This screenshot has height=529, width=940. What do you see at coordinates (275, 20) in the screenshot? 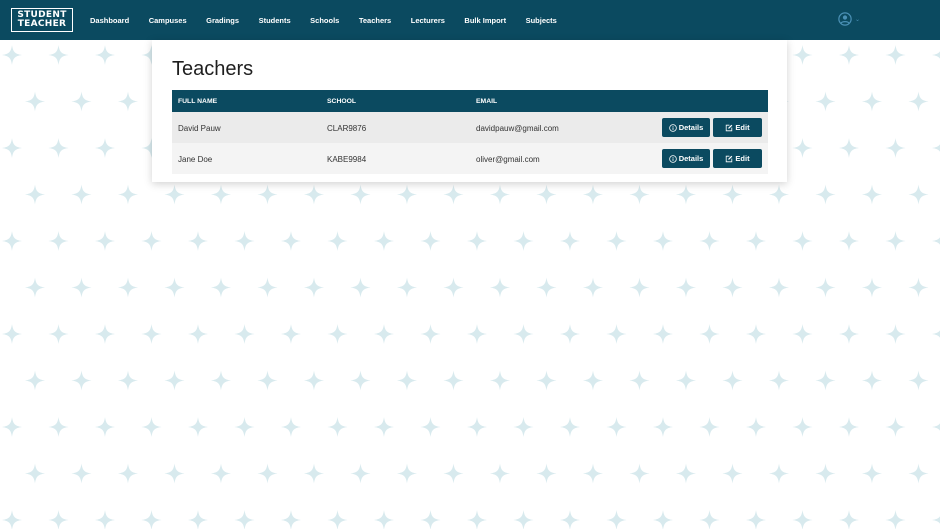
I see `nav-item-students: Students` at bounding box center [275, 20].